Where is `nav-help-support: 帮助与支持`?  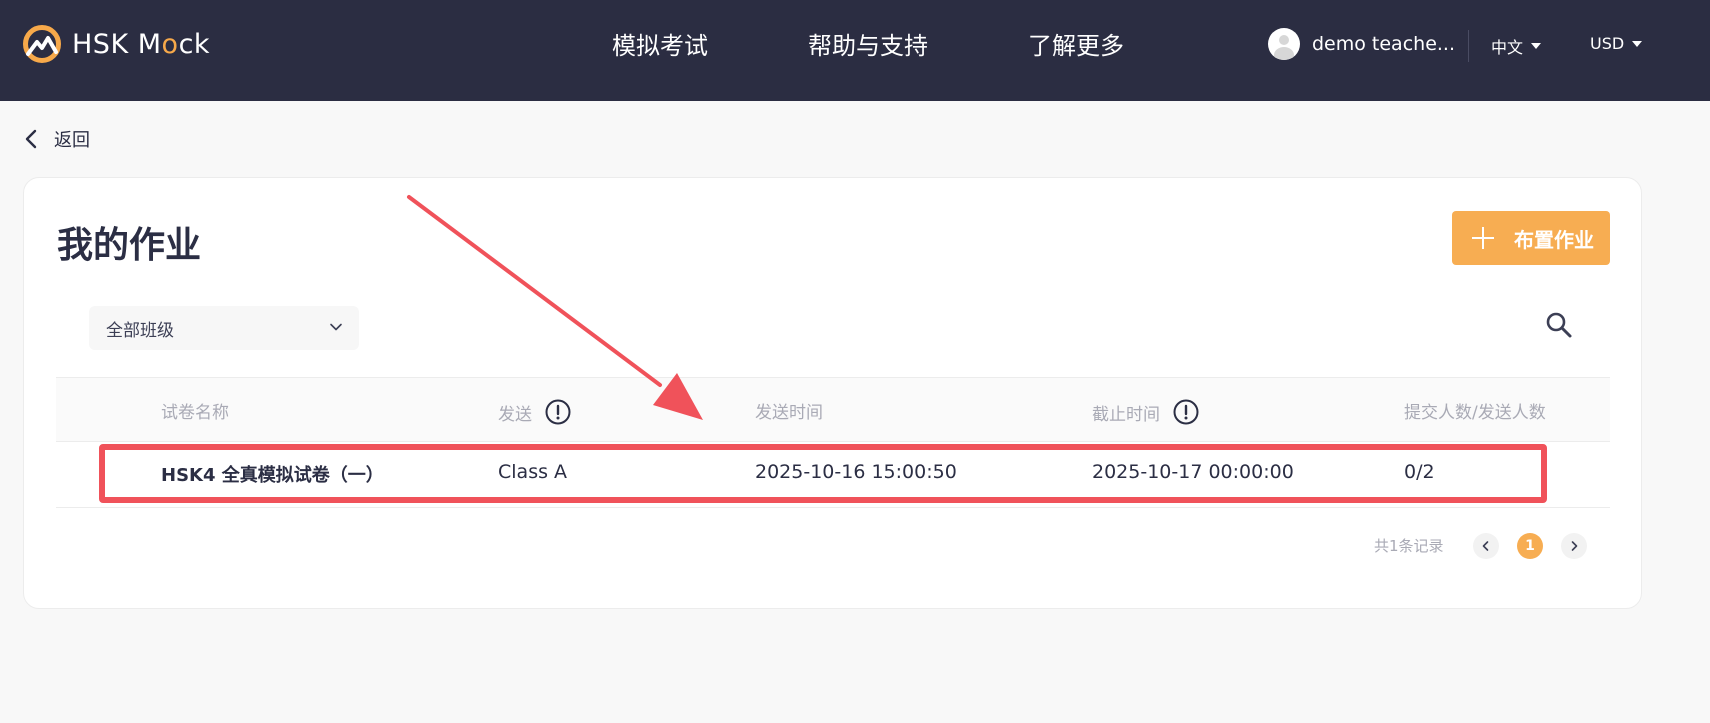
nav-help-support: 帮助与支持 is located at coordinates (868, 46).